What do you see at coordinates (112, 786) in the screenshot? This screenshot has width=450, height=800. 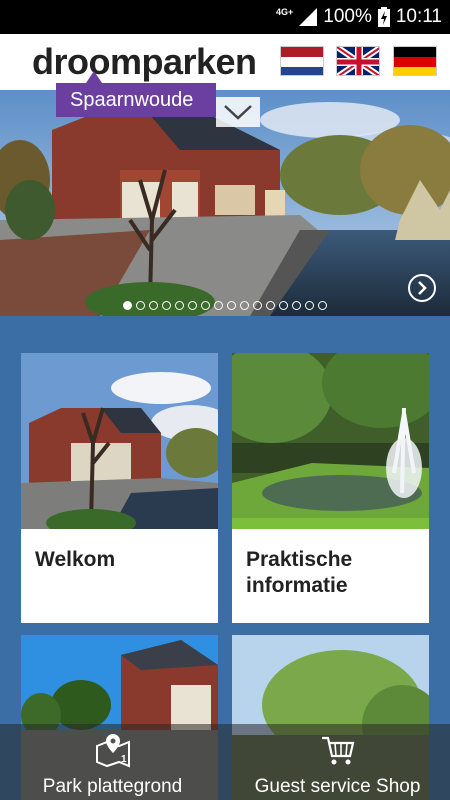 I see `park-map-label: Park plattegrond` at bounding box center [112, 786].